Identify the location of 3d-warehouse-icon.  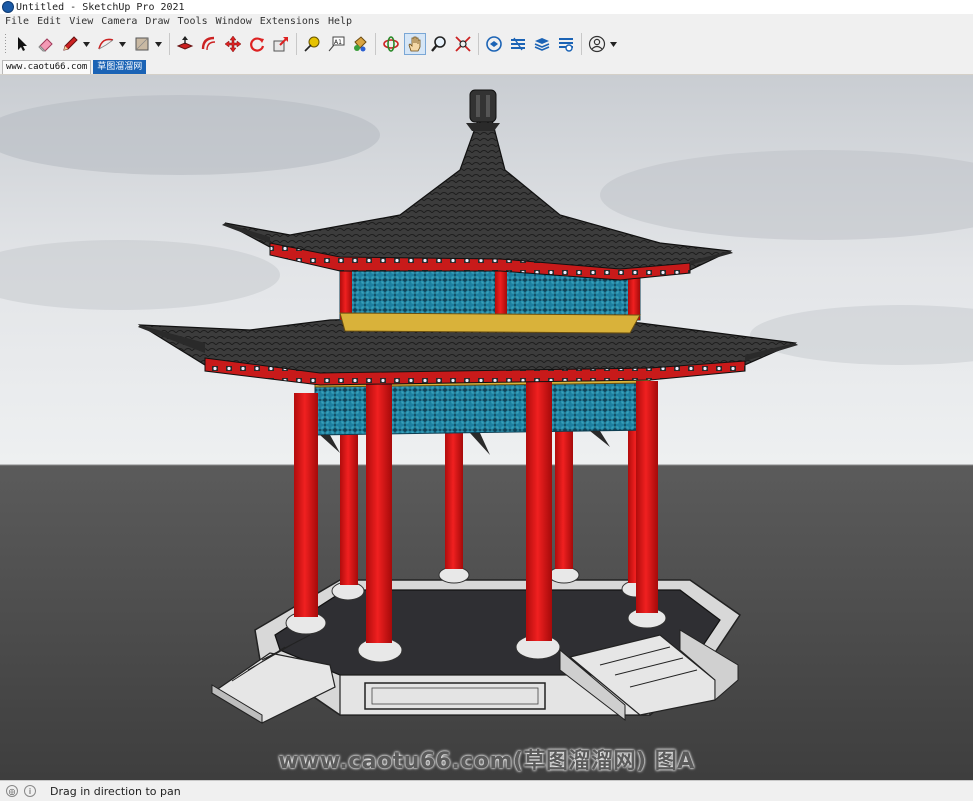
(494, 44).